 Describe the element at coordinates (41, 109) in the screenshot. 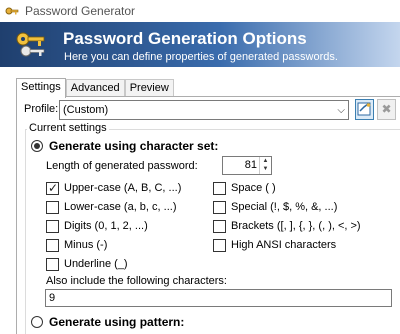

I see `profile-label: Profile:` at that location.